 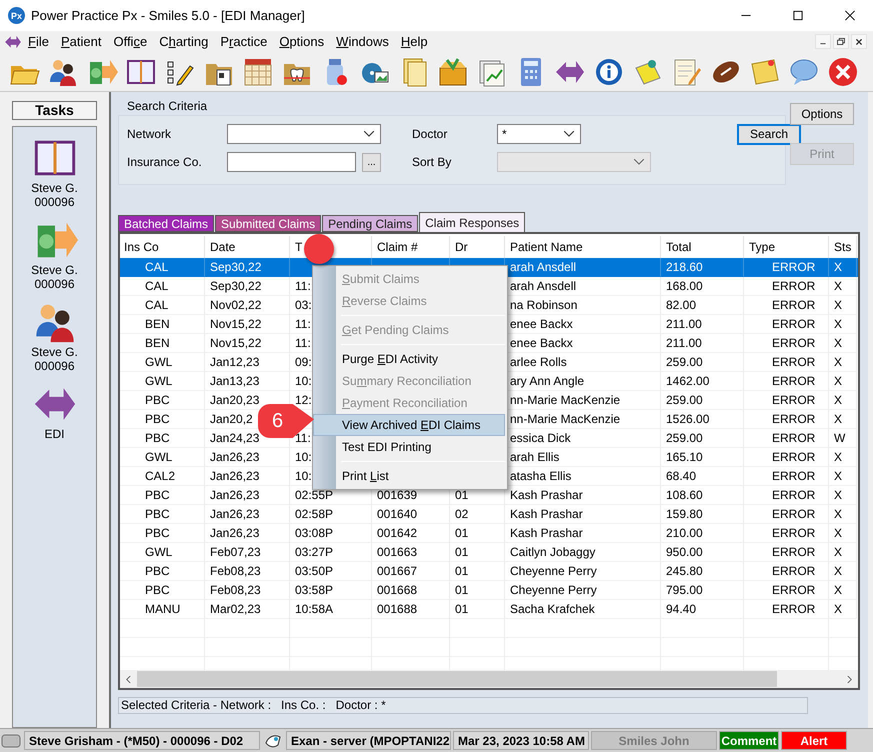 What do you see at coordinates (141, 247) in the screenshot?
I see `column-header: Ins Co` at bounding box center [141, 247].